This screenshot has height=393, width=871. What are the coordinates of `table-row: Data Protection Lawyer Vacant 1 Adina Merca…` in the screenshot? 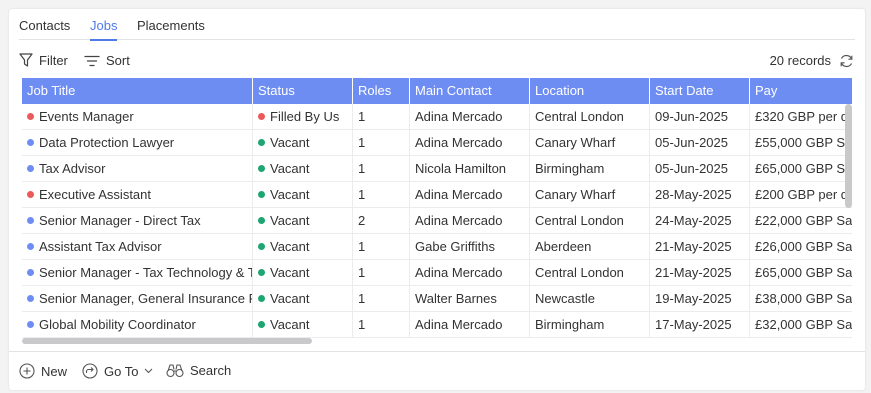 It's located at (437, 143).